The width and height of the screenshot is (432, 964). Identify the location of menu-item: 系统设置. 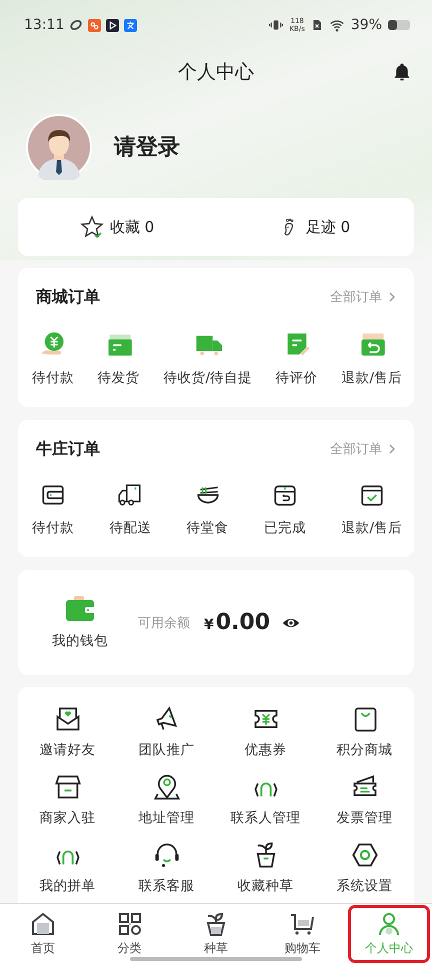
(364, 868).